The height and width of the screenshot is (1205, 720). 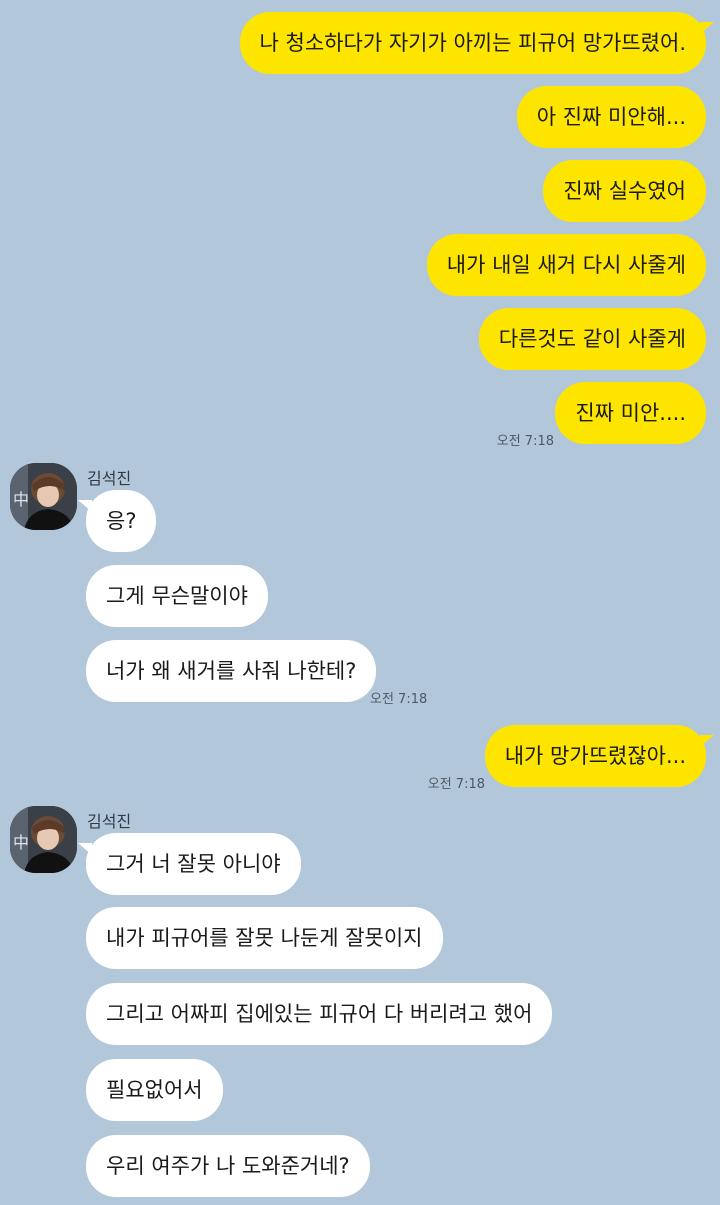 I want to click on received-message: 너가 왜 새거를 사줘 나한테?, so click(x=231, y=671).